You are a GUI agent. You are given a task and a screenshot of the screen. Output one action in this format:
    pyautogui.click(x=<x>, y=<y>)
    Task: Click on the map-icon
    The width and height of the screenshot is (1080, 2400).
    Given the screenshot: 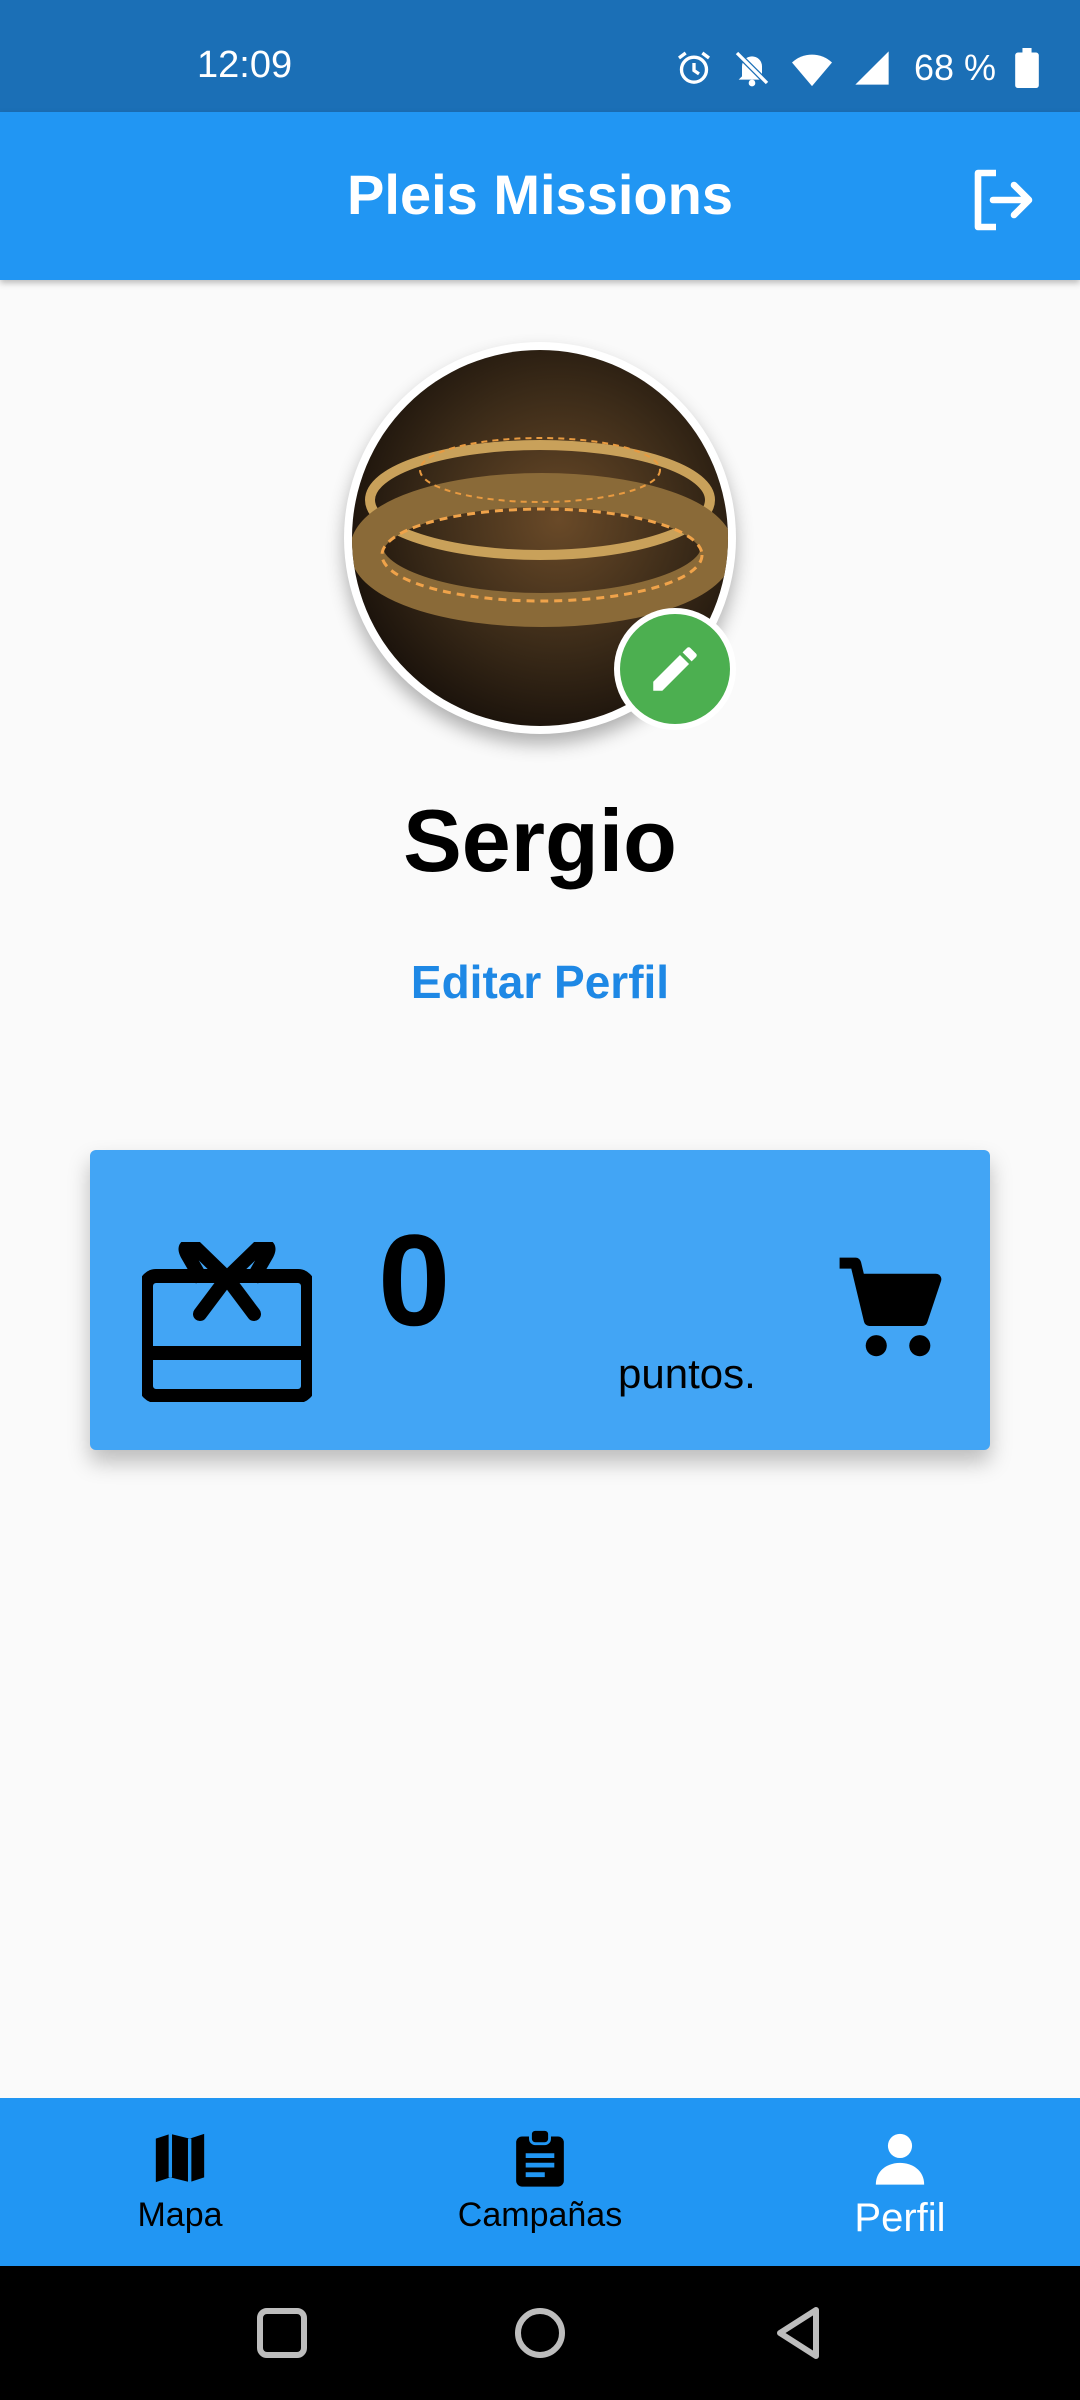 What is the action you would take?
    pyautogui.click(x=180, y=2158)
    